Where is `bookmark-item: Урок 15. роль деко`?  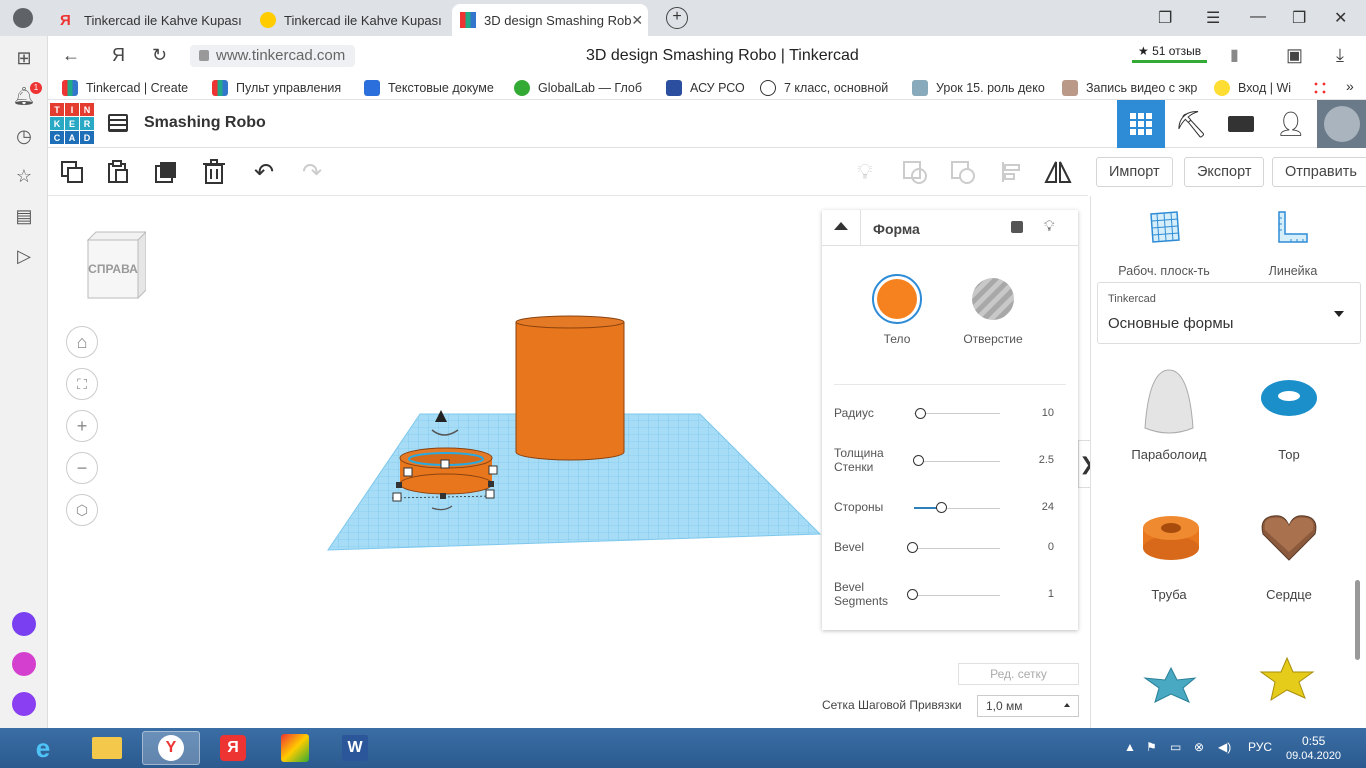
bookmark-item: Урок 15. роль деко is located at coordinates (978, 88).